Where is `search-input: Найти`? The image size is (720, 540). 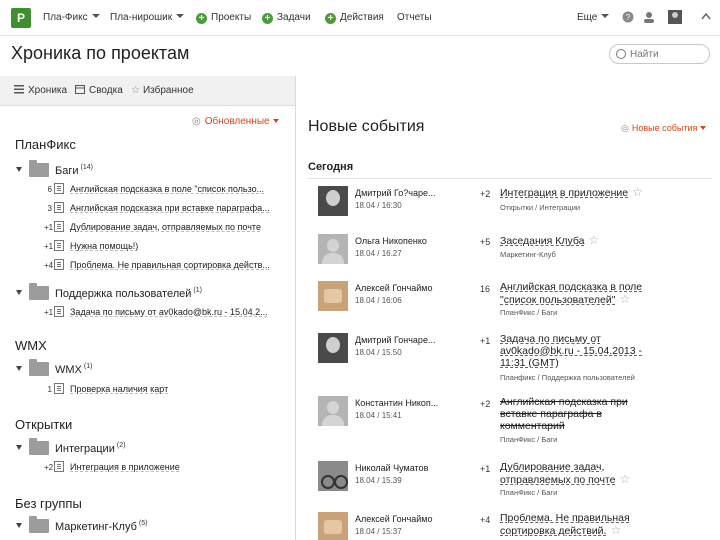 search-input: Найти is located at coordinates (659, 54).